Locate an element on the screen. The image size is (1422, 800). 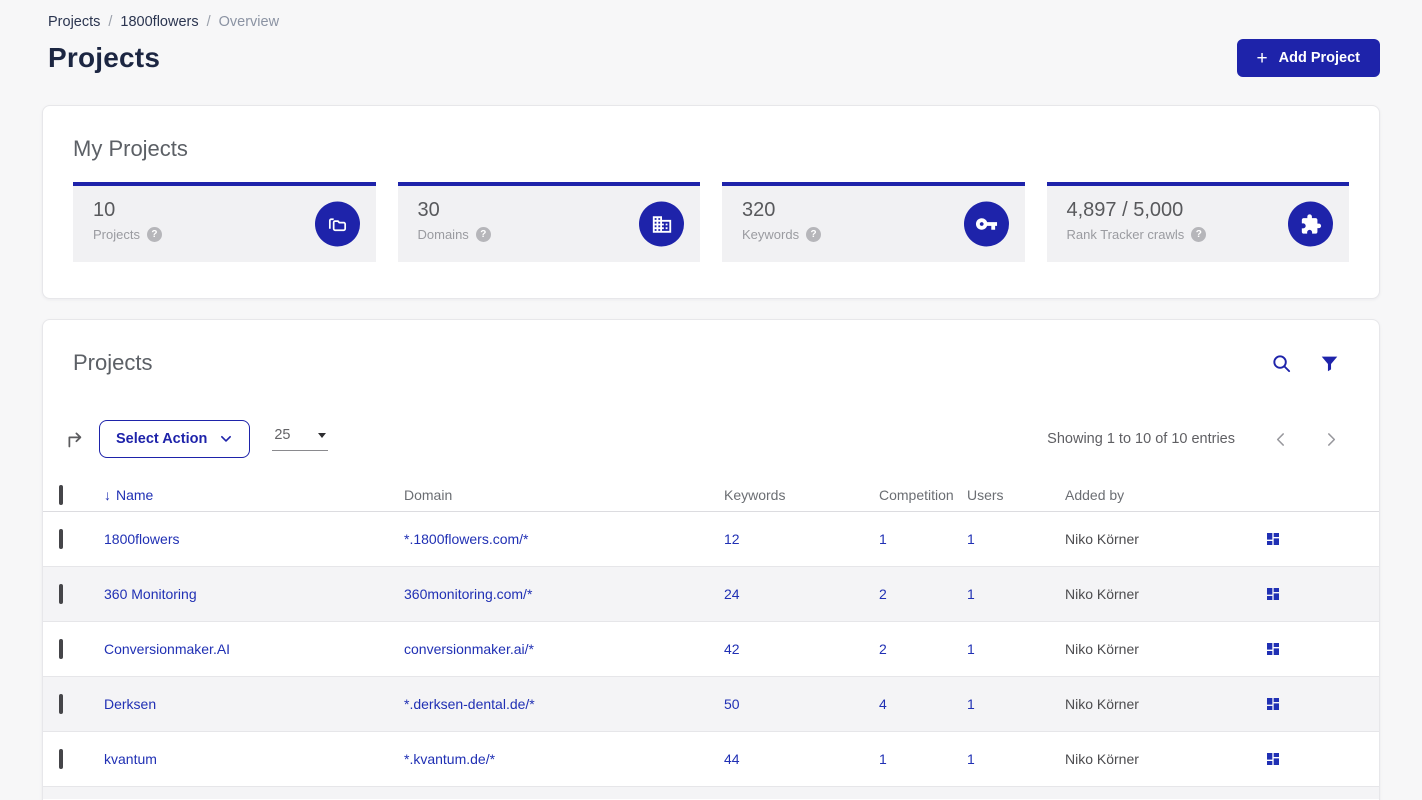
select-action-label: Select Action is located at coordinates (162, 439).